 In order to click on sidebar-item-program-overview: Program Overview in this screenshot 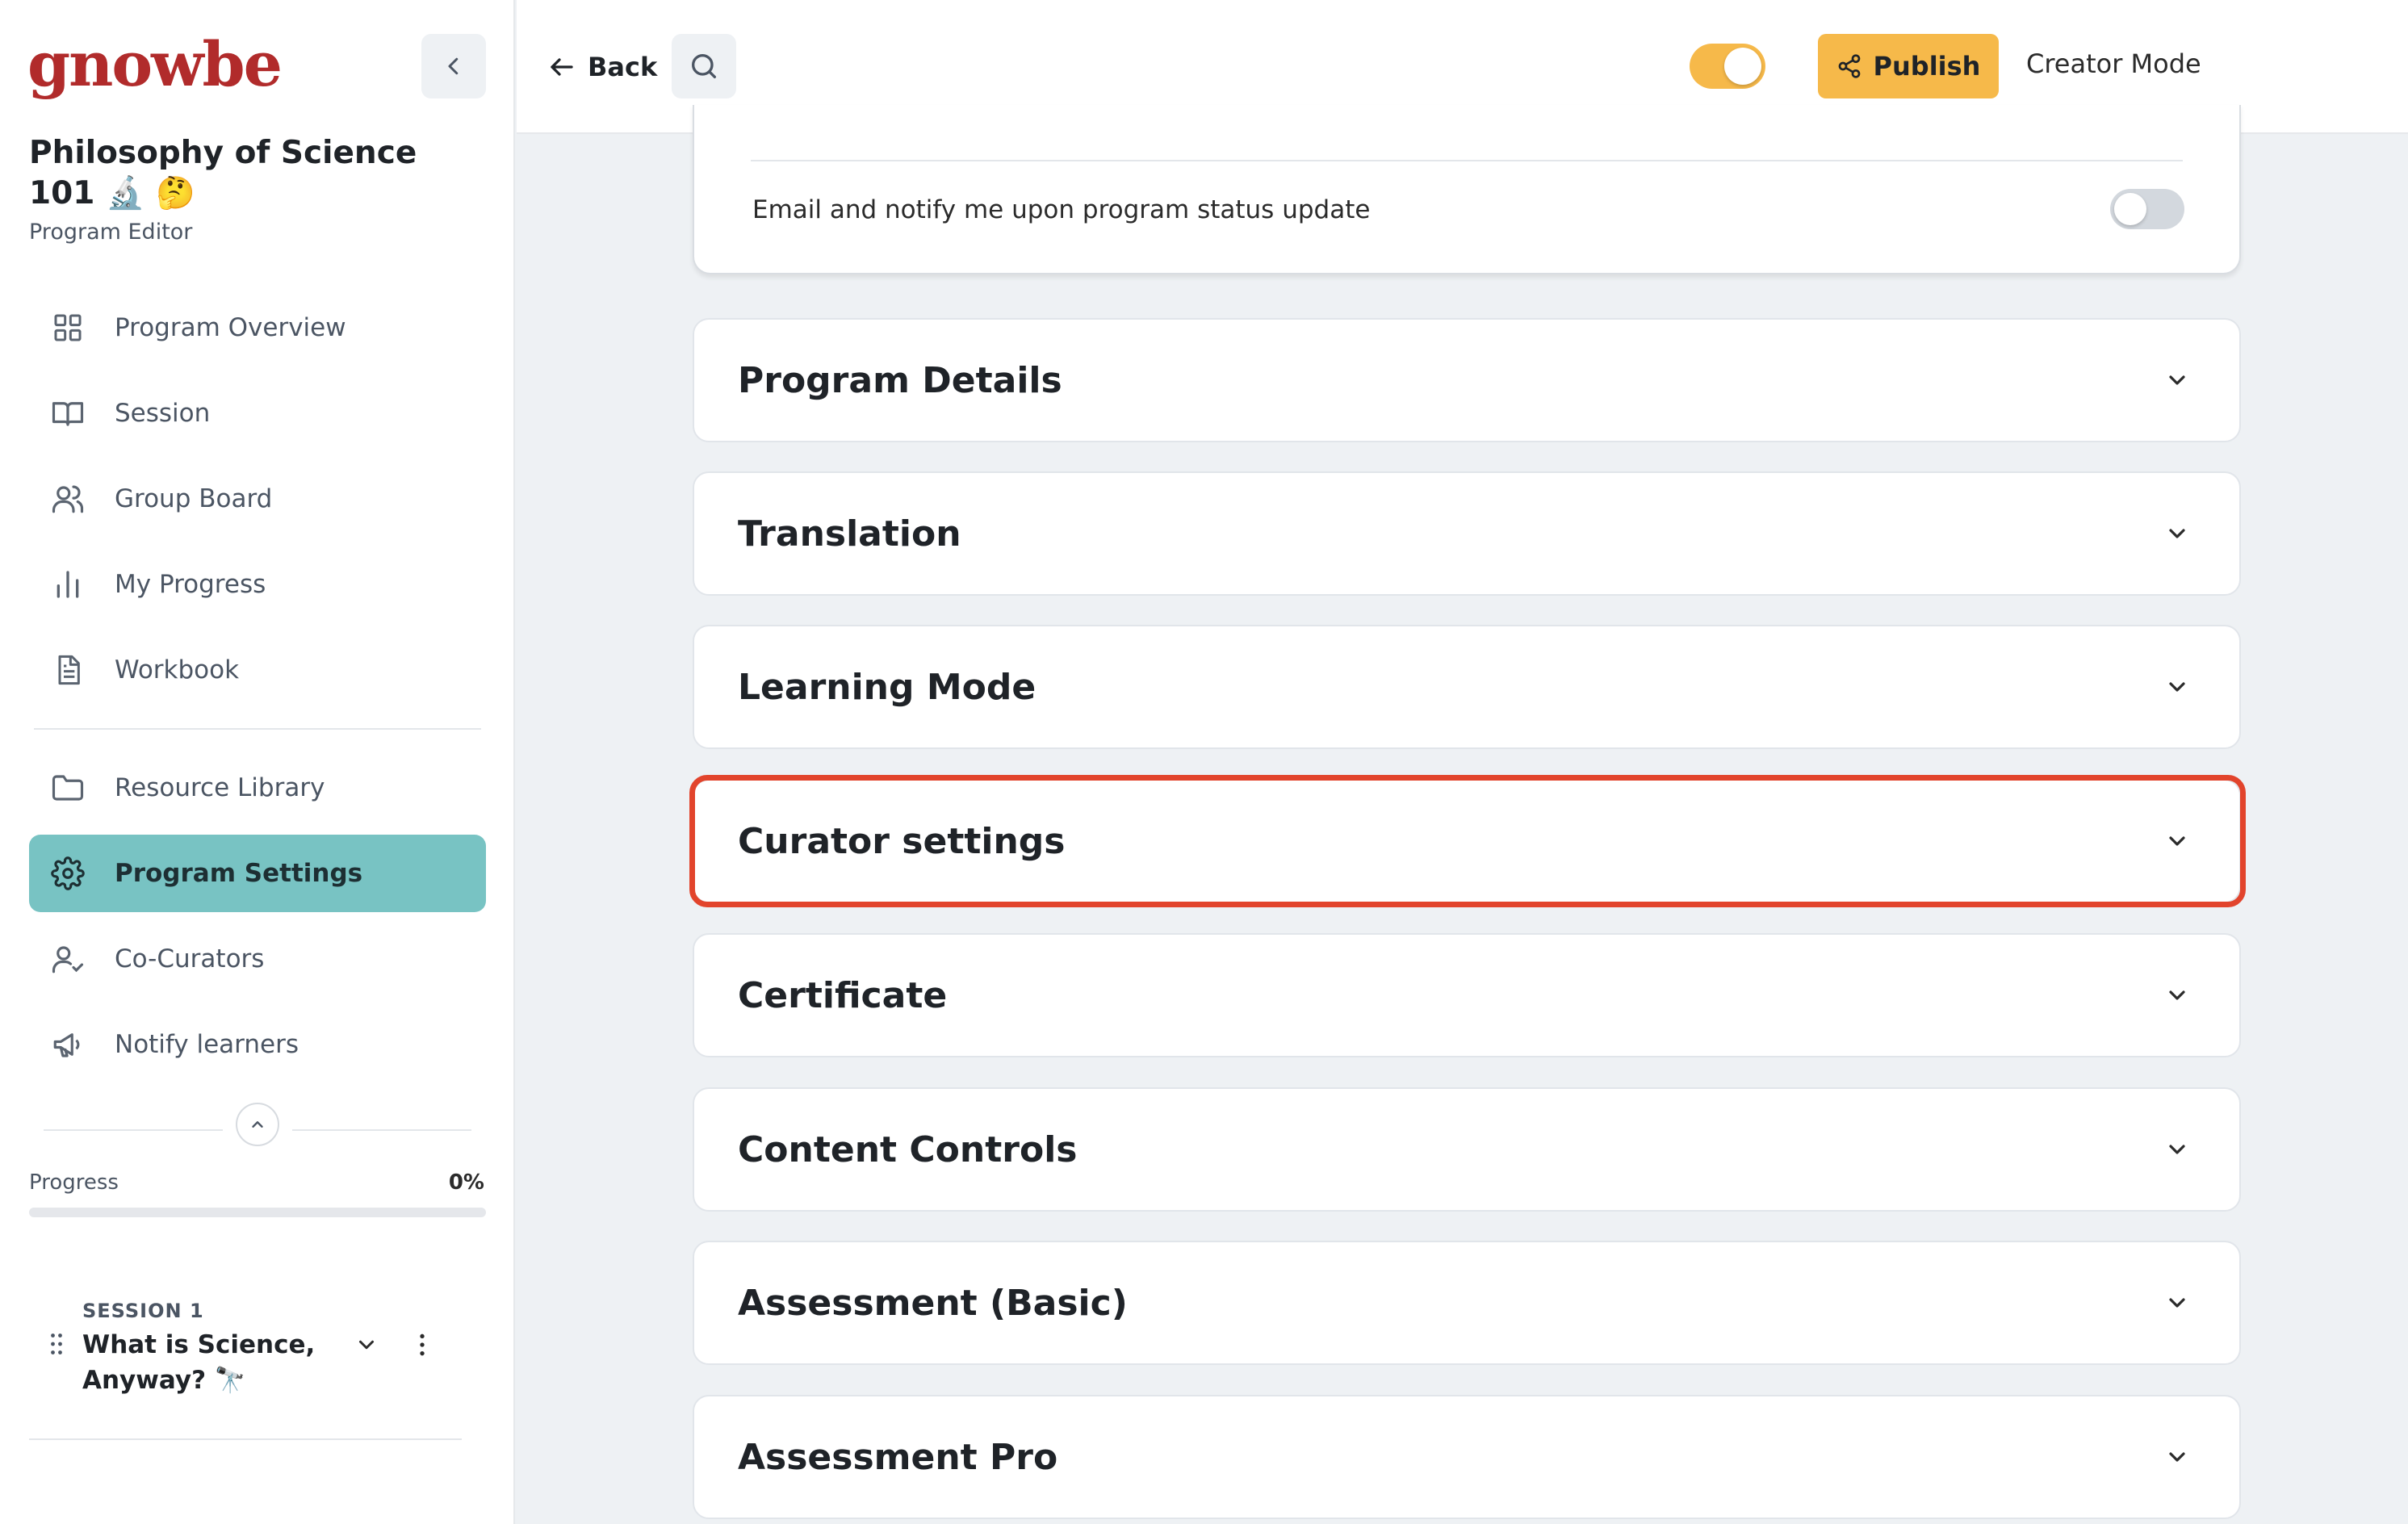, I will do `click(257, 327)`.